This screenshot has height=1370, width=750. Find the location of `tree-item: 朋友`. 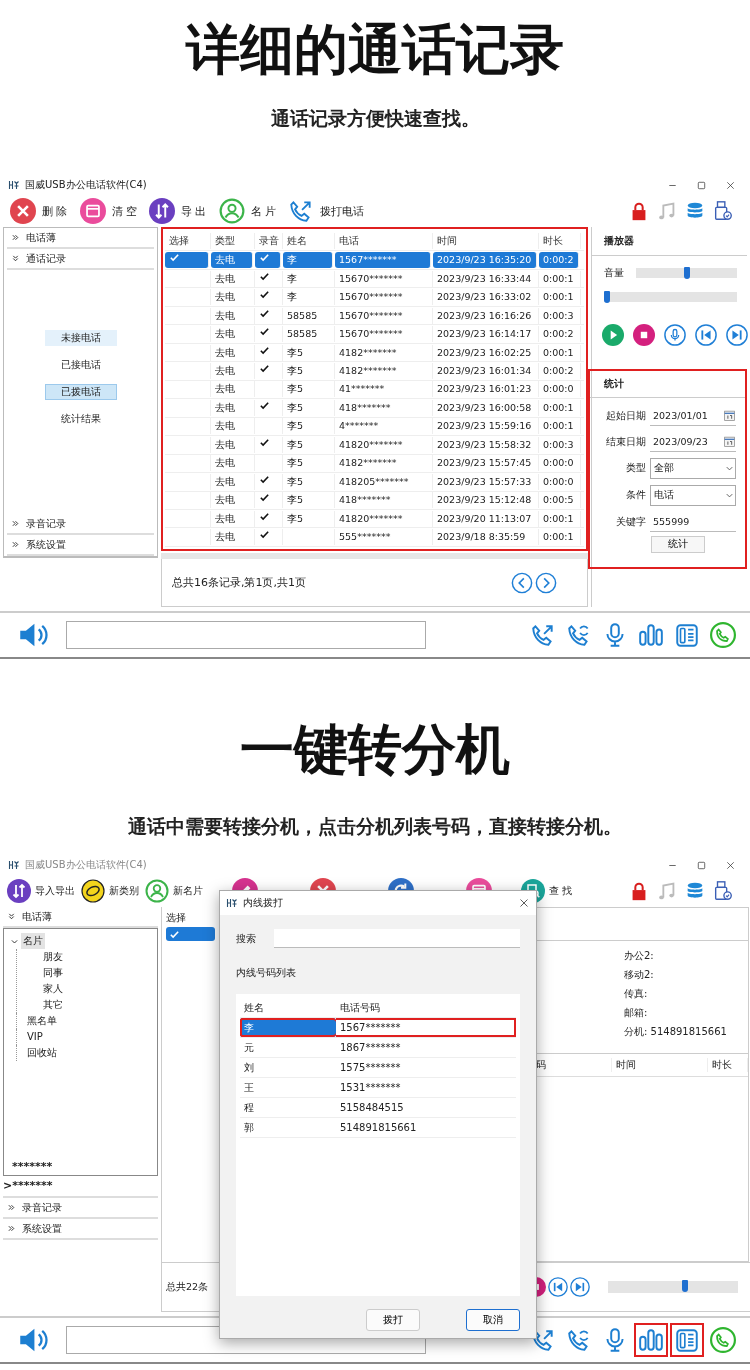

tree-item: 朋友 is located at coordinates (53, 957).